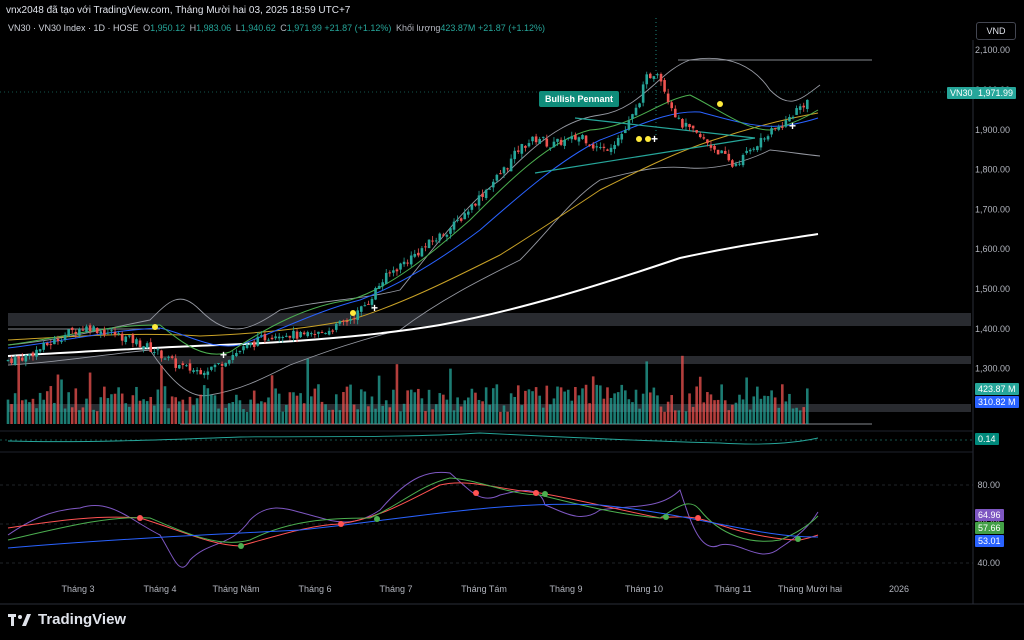 This screenshot has height=640, width=1024. I want to click on time-tick-label: Tháng Tám, so click(484, 589).